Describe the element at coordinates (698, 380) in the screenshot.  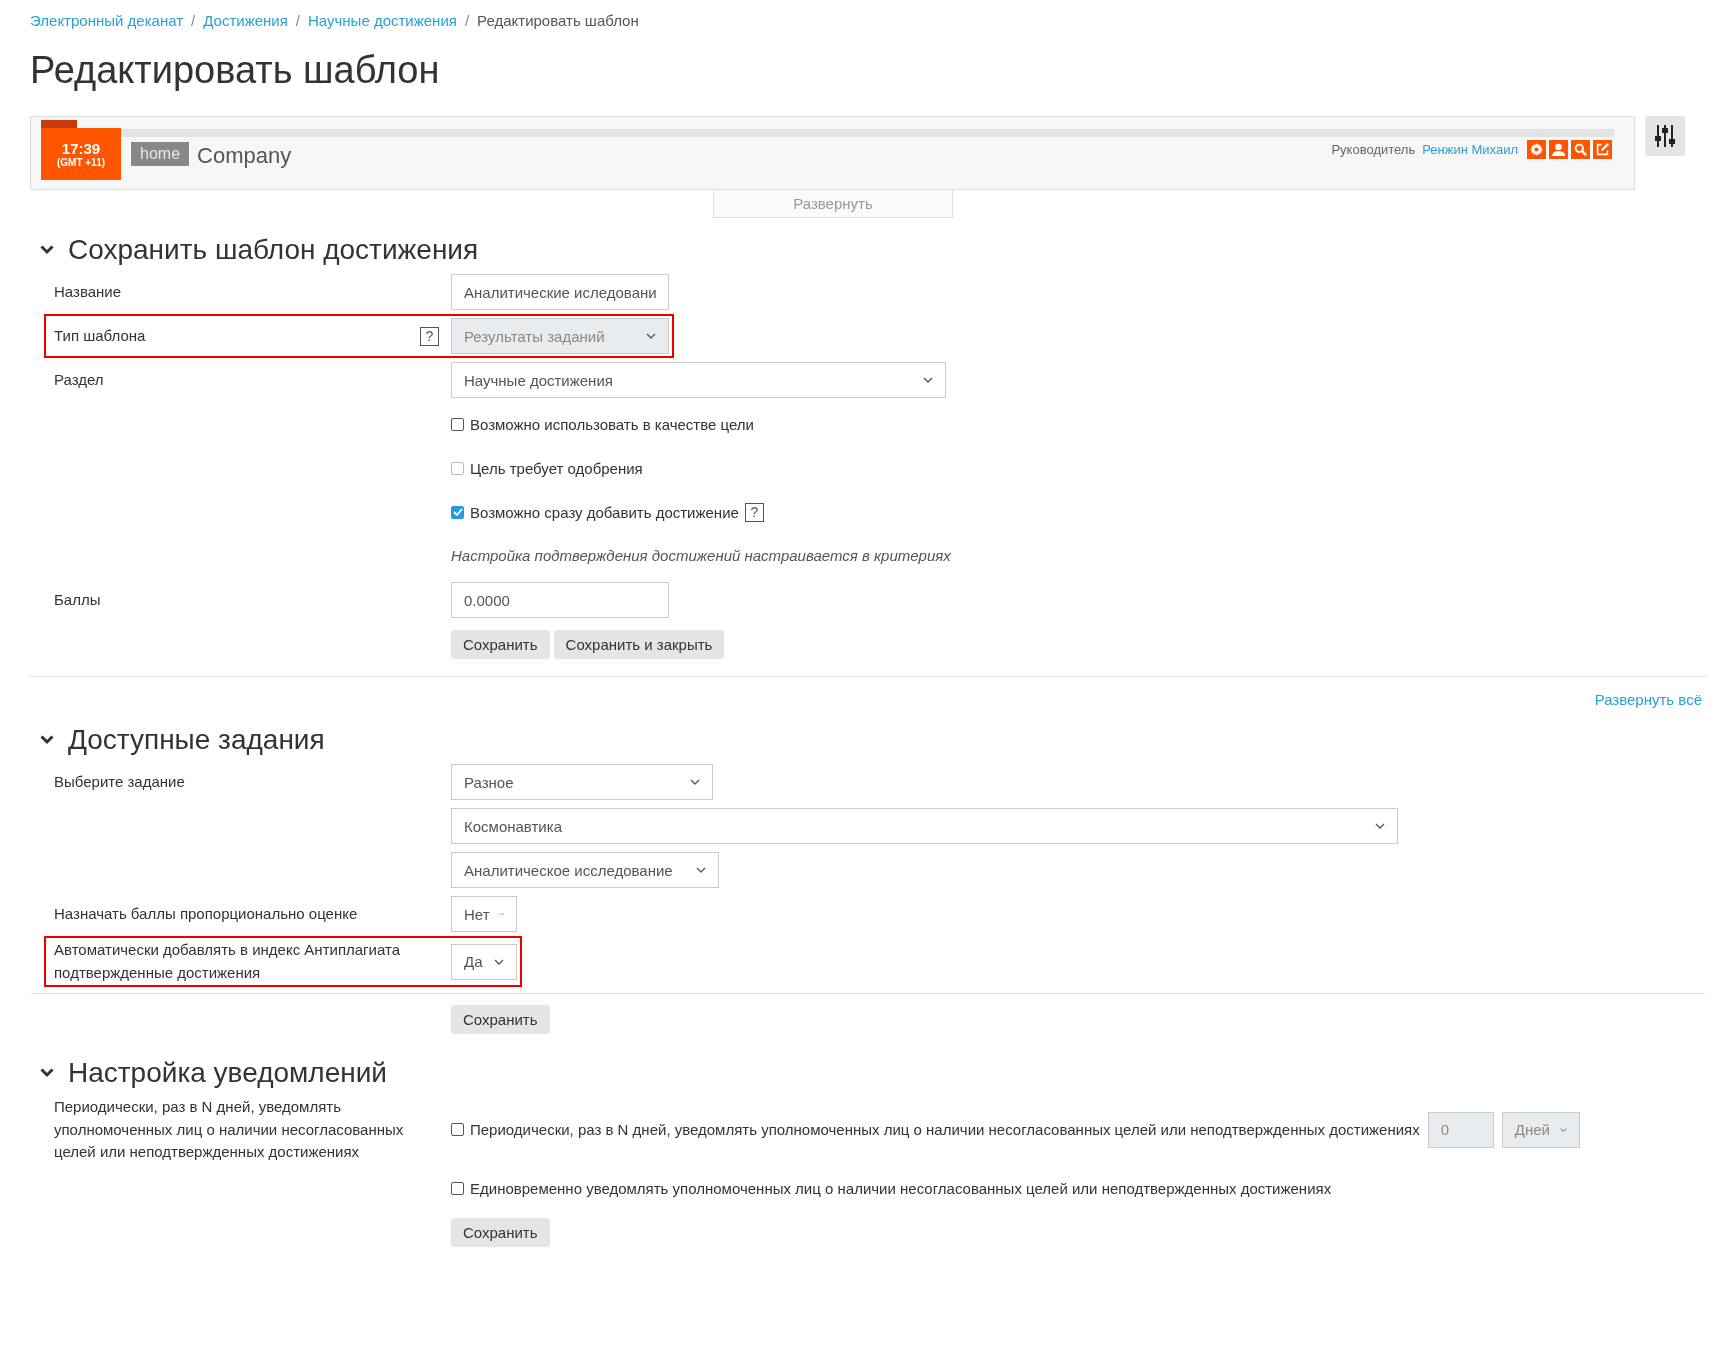
I see `select-dropdown: Научные достижения` at that location.